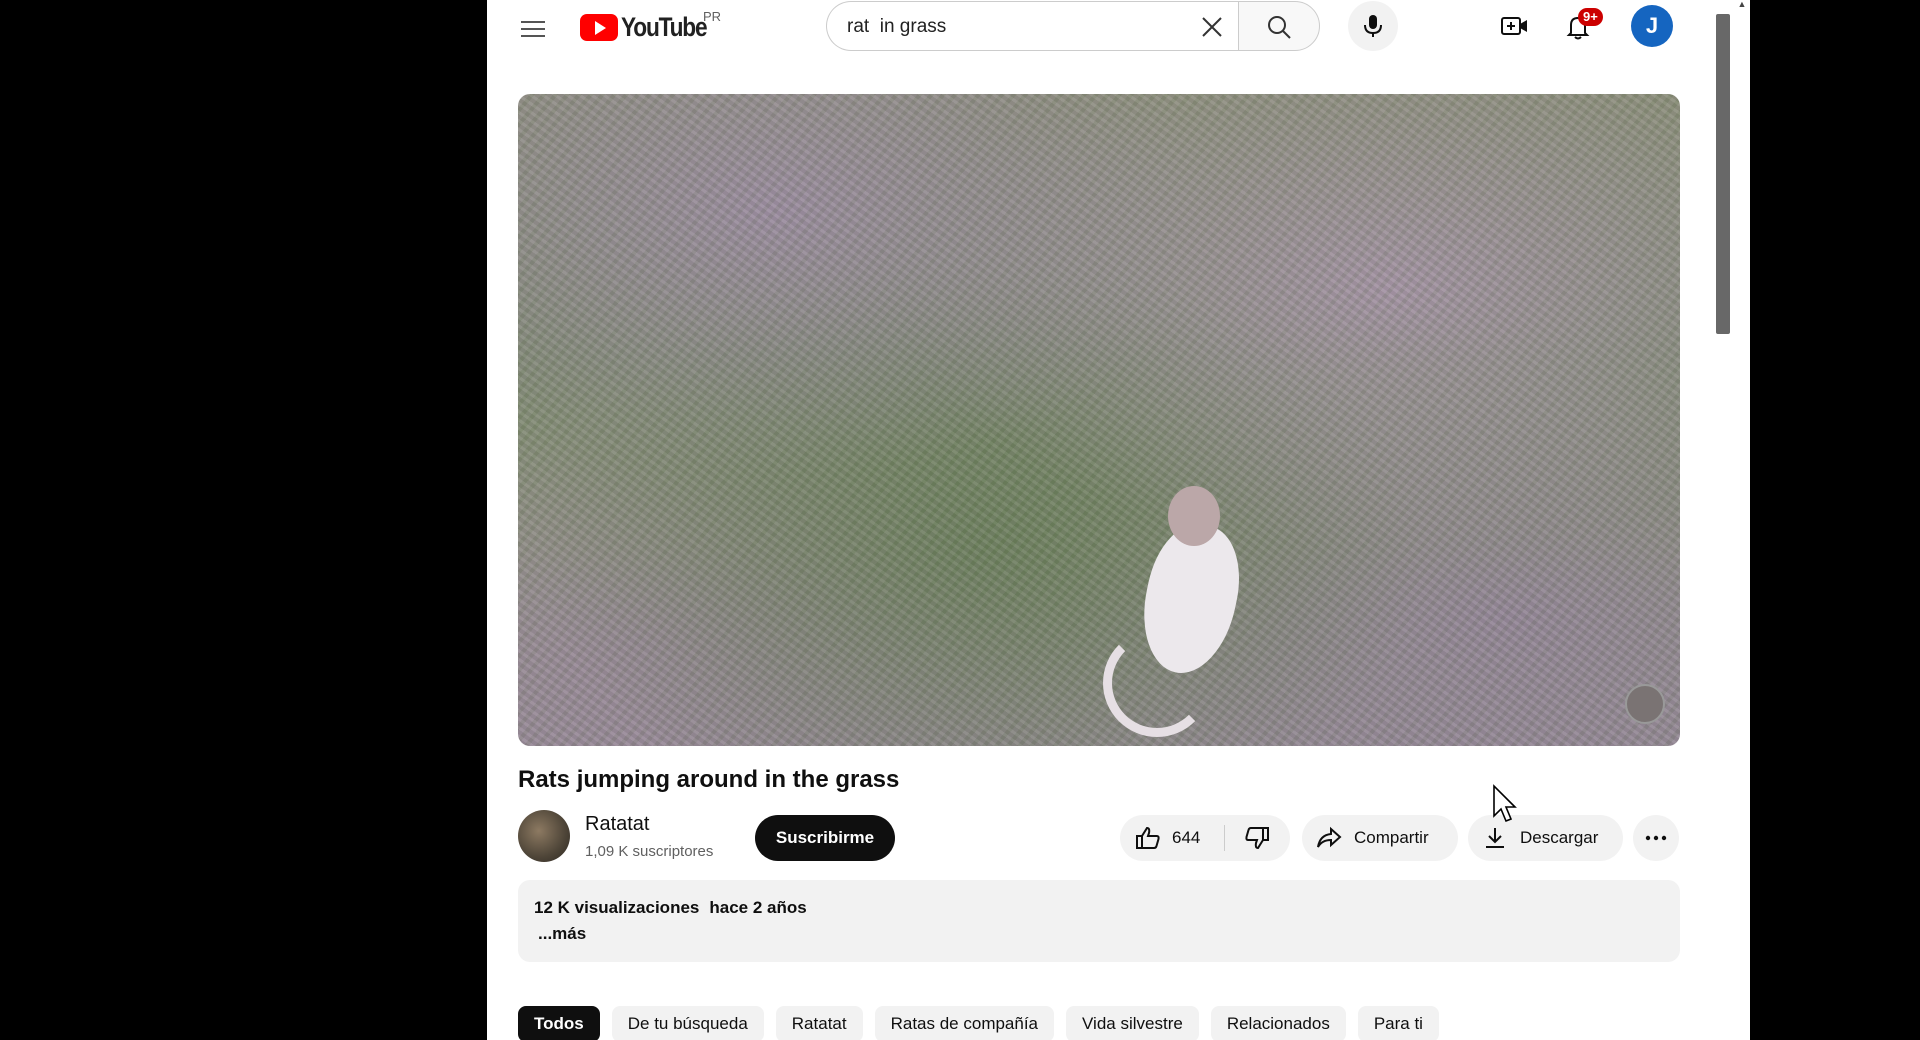 Image resolution: width=1920 pixels, height=1040 pixels. Describe the element at coordinates (1278, 1023) in the screenshot. I see `chip-relacionados: Relacionados` at that location.